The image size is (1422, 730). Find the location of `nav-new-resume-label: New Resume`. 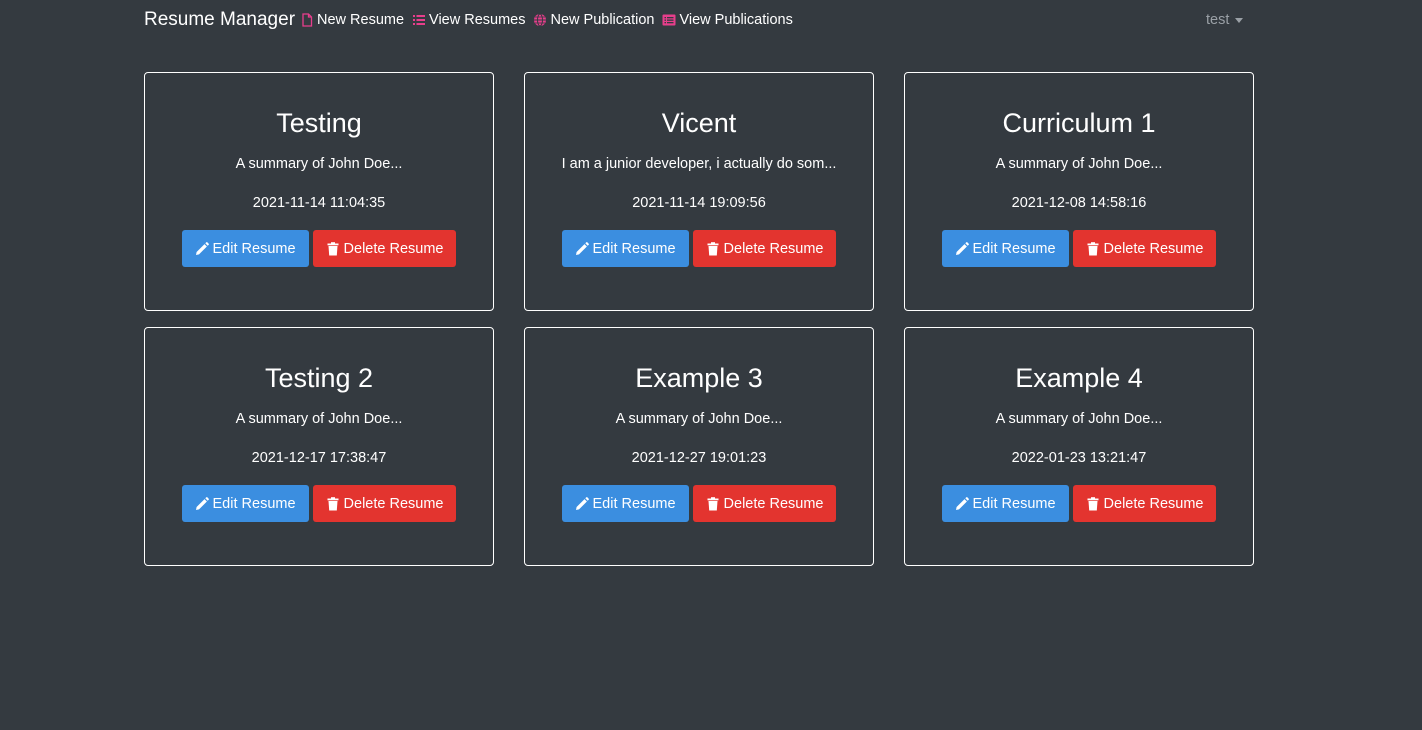

nav-new-resume-label: New Resume is located at coordinates (361, 20).